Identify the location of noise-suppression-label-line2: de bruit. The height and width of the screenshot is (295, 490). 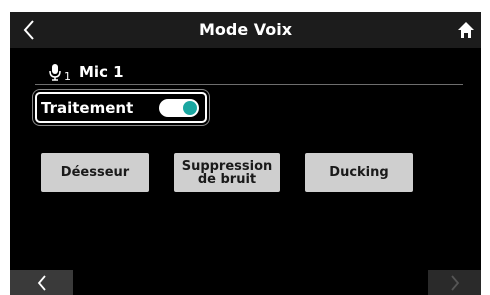
(227, 179).